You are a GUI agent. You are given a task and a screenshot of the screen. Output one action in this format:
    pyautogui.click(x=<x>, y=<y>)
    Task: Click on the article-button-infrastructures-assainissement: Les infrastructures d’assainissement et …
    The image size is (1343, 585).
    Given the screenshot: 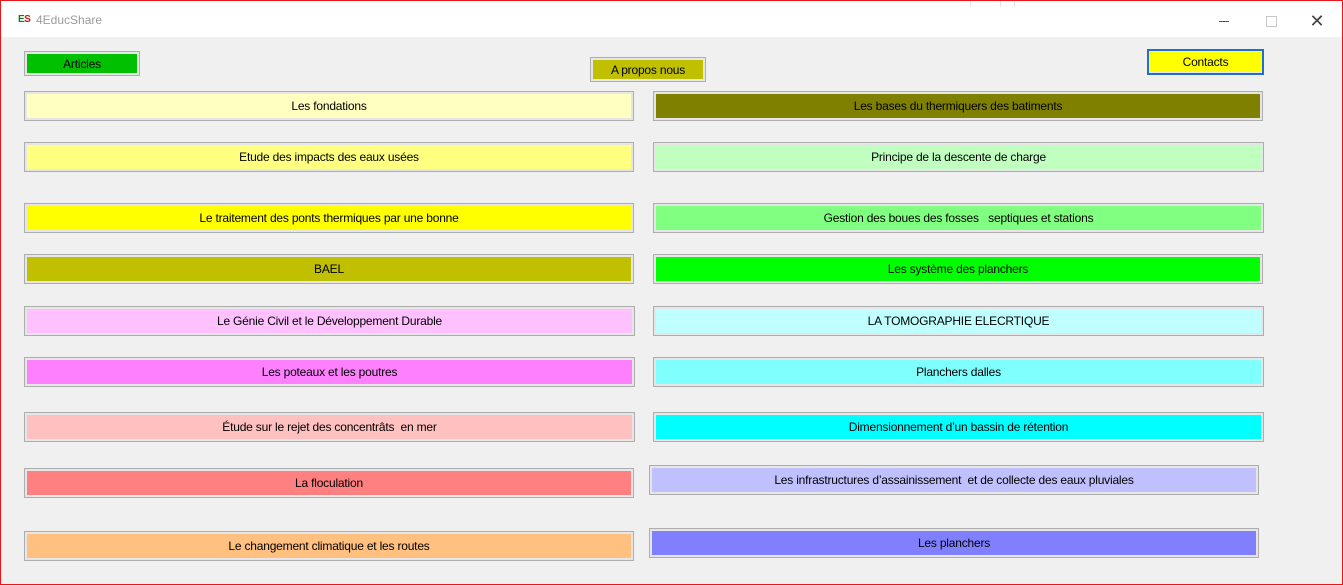 What is the action you would take?
    pyautogui.click(x=954, y=480)
    